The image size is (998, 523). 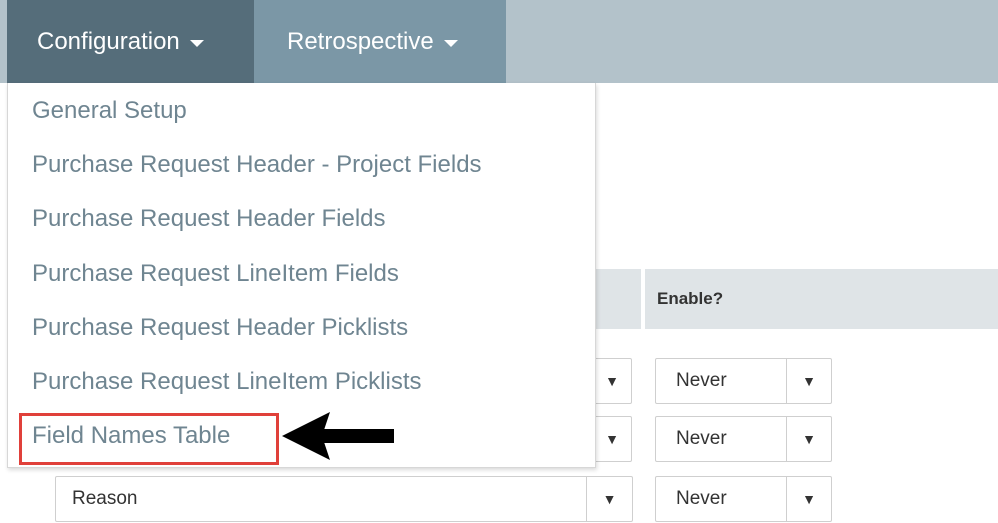 What do you see at coordinates (821, 299) in the screenshot?
I see `enable-column-header: Enable?` at bounding box center [821, 299].